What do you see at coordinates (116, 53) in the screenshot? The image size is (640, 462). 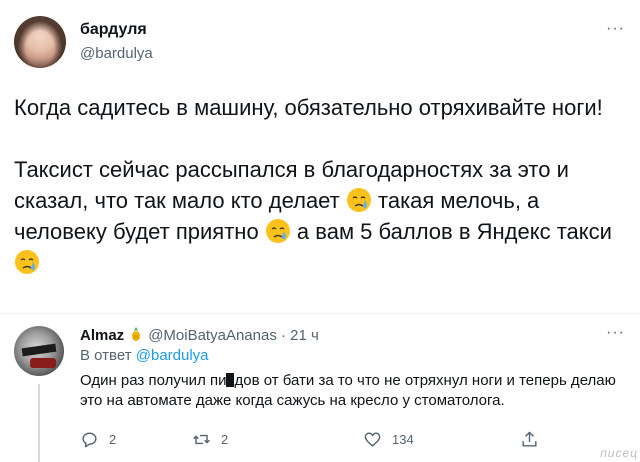 I see `user-handle: @bardulya` at bounding box center [116, 53].